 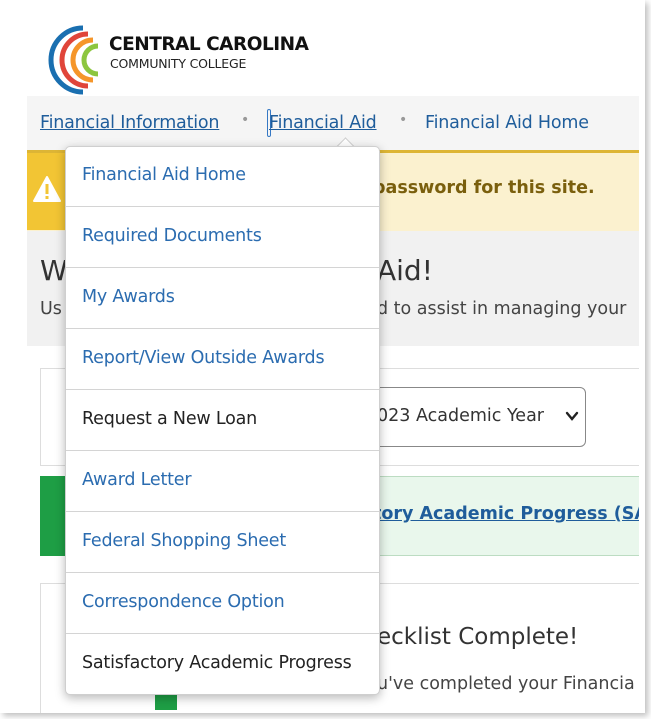 I want to click on menu-item-sap: Satisfactory Academic Progress, so click(x=222, y=665).